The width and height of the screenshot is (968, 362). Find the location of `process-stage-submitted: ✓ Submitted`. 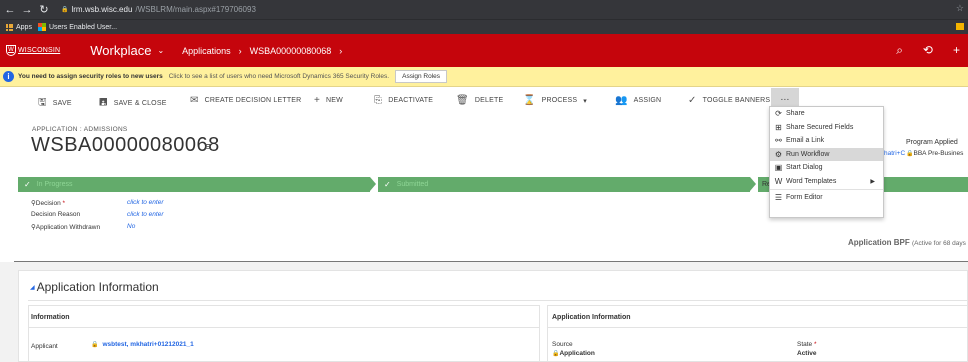

process-stage-submitted: ✓ Submitted is located at coordinates (564, 184).